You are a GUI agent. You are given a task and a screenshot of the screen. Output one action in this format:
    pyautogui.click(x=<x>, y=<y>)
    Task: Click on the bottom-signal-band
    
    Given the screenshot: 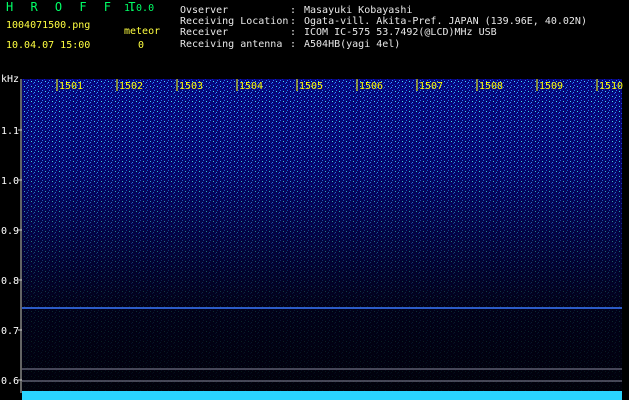 What is the action you would take?
    pyautogui.click(x=322, y=395)
    